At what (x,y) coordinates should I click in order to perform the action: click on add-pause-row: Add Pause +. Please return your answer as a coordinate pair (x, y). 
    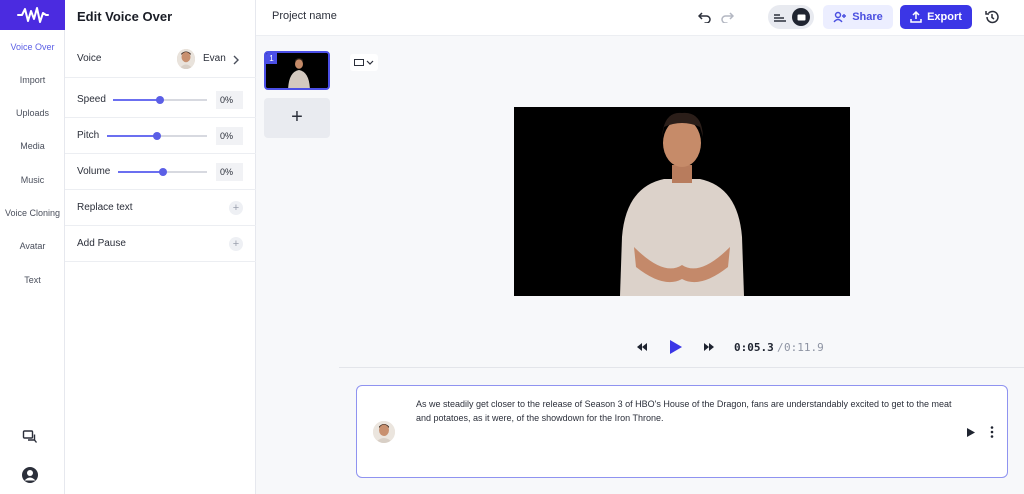
    Looking at the image, I should click on (160, 244).